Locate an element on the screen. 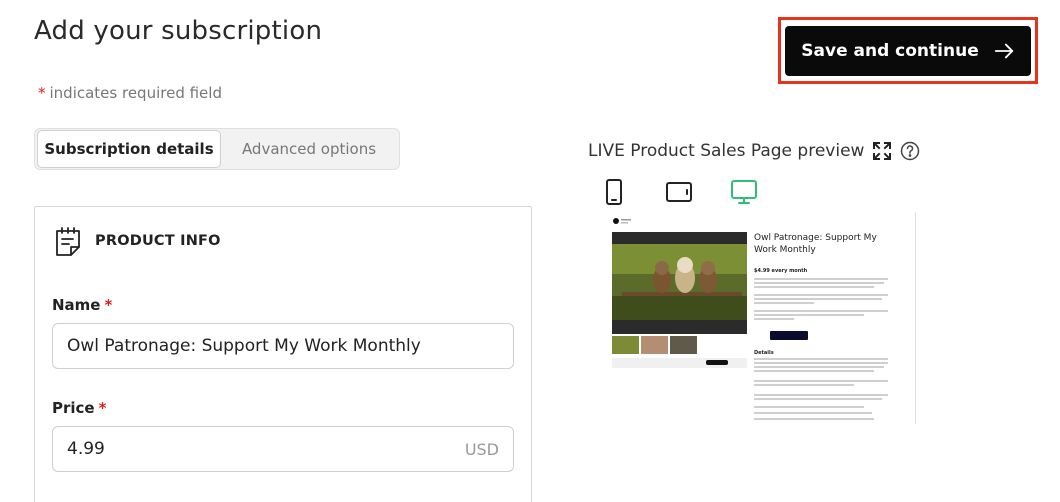  preview-thumbnails is located at coordinates (654, 345).